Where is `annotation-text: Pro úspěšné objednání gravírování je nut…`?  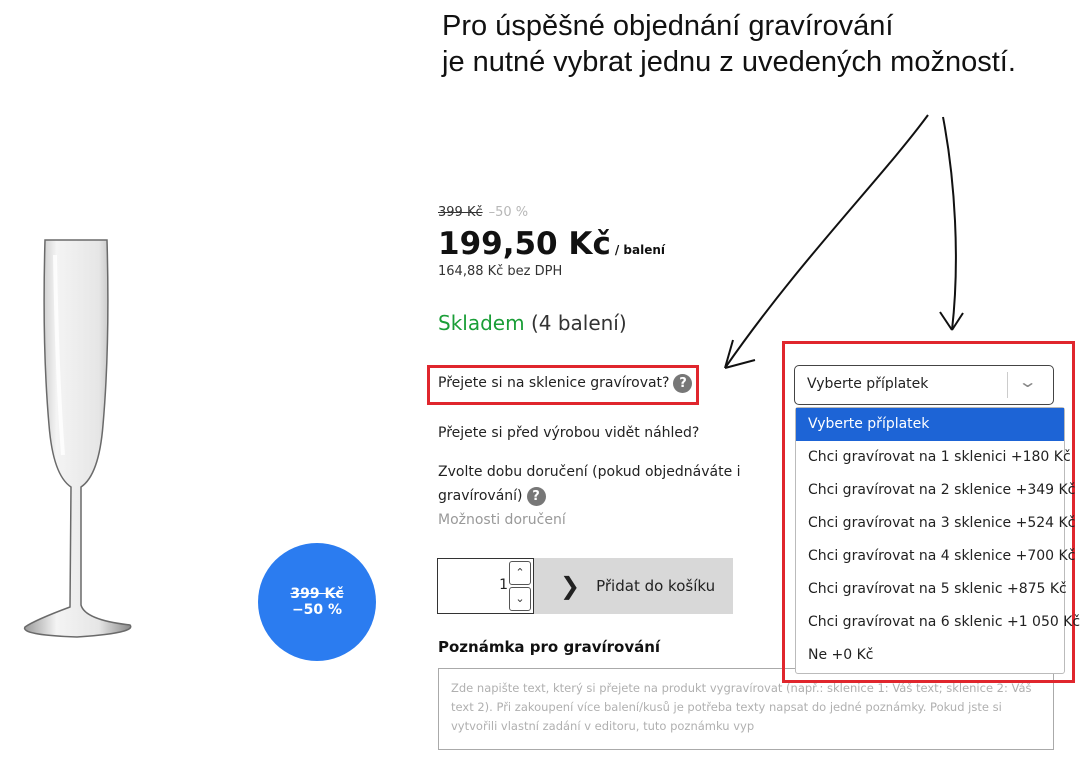 annotation-text: Pro úspěšné objednání gravírování je nut… is located at coordinates (762, 44).